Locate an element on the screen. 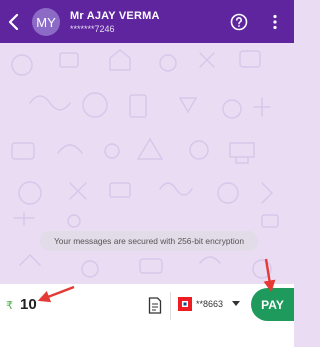 This screenshot has height=347, width=320. more-vert-icon is located at coordinates (275, 22).